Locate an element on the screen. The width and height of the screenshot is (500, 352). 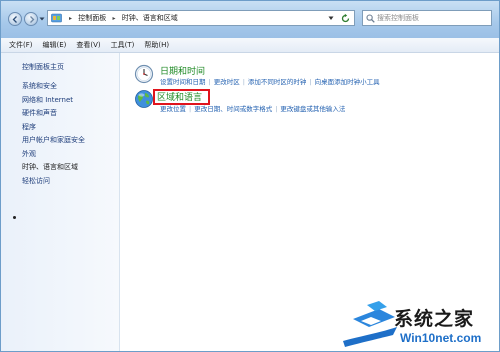
task-link: 向桌面添加时钟小工具 is located at coordinates (347, 82).